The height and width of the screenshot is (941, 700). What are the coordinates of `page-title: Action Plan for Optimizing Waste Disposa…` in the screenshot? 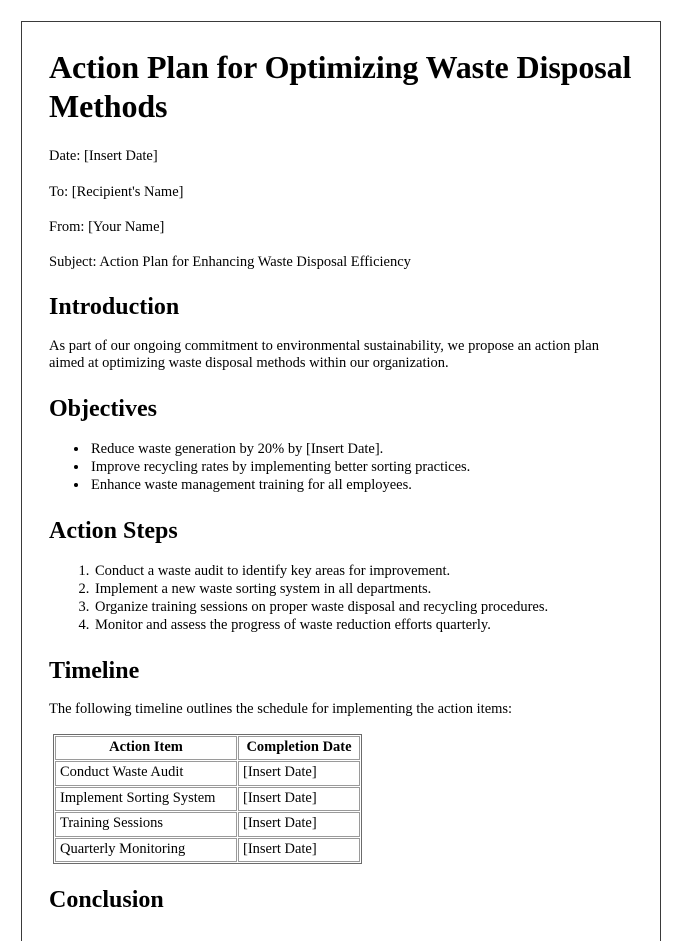 It's located at (340, 86).